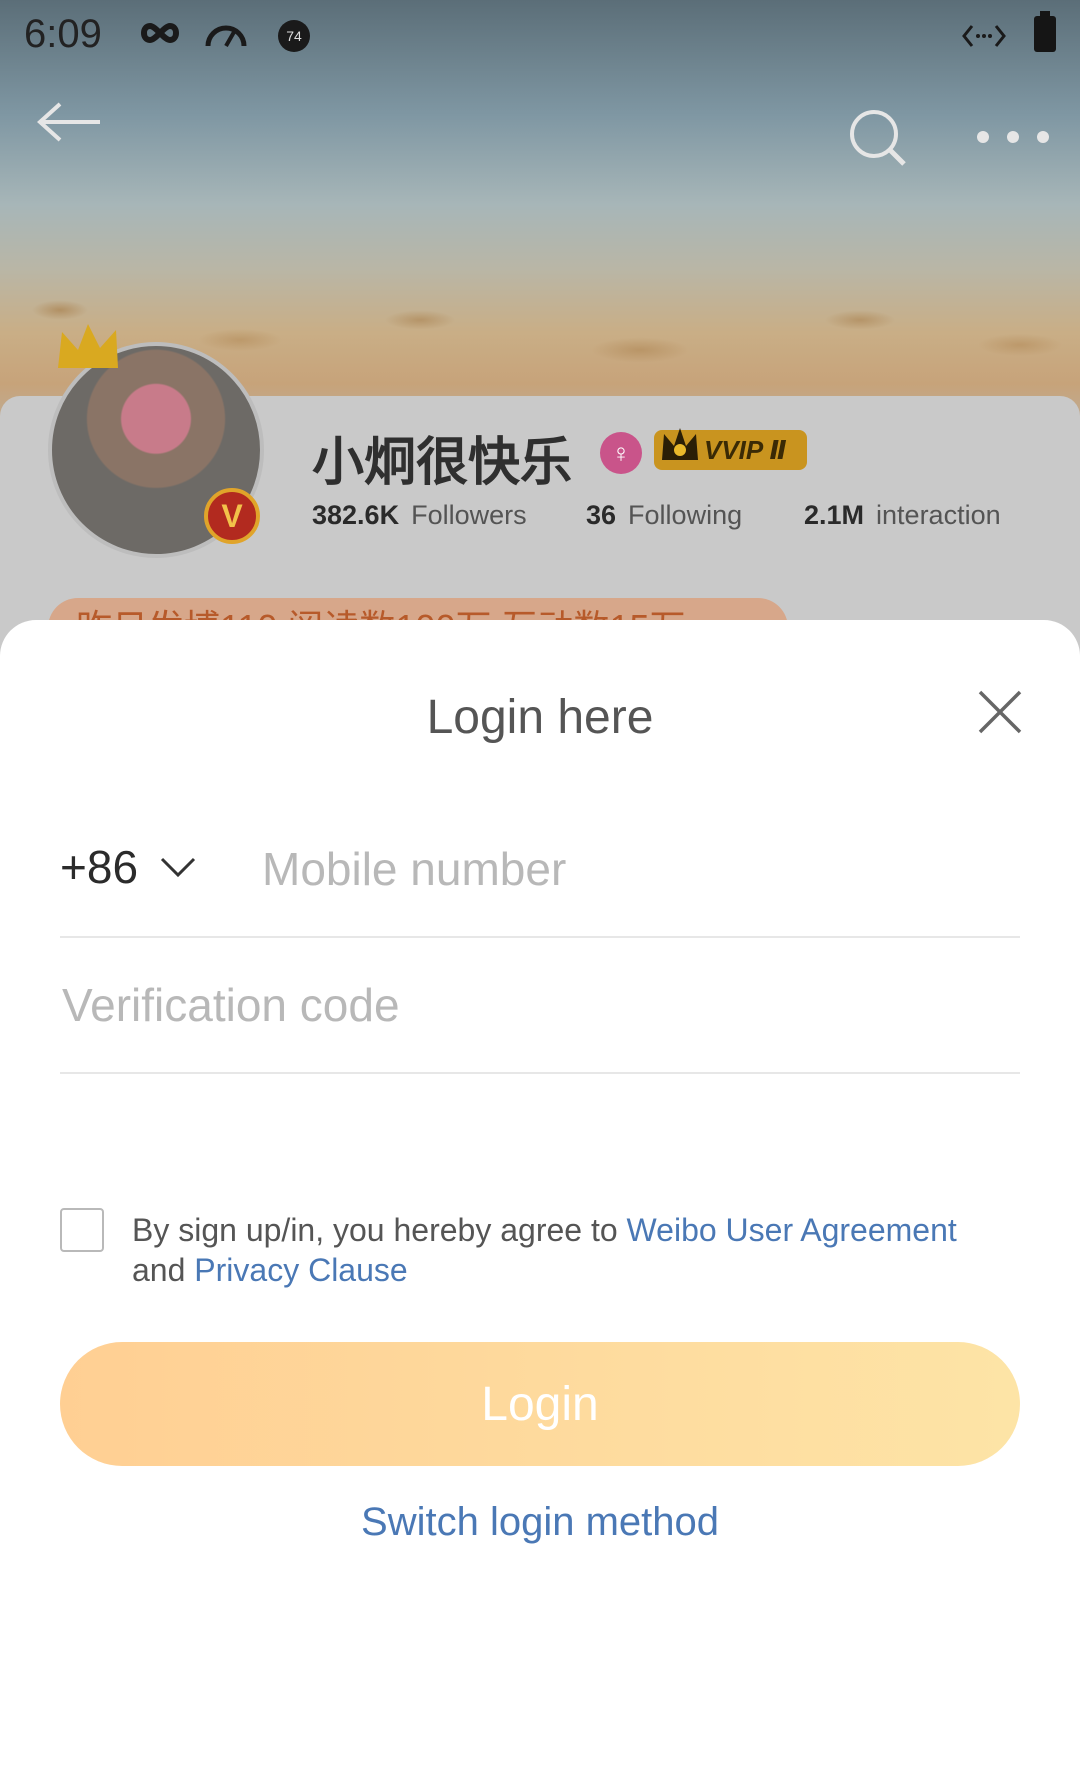 The width and height of the screenshot is (1080, 1776). I want to click on crown-icon, so click(88, 346).